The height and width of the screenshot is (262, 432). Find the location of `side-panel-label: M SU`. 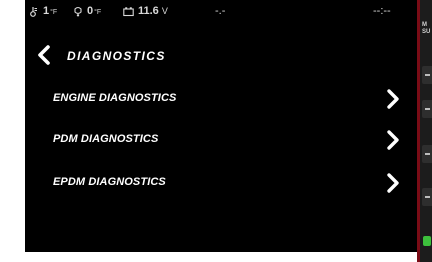

side-panel-label: M SU is located at coordinates (426, 29).